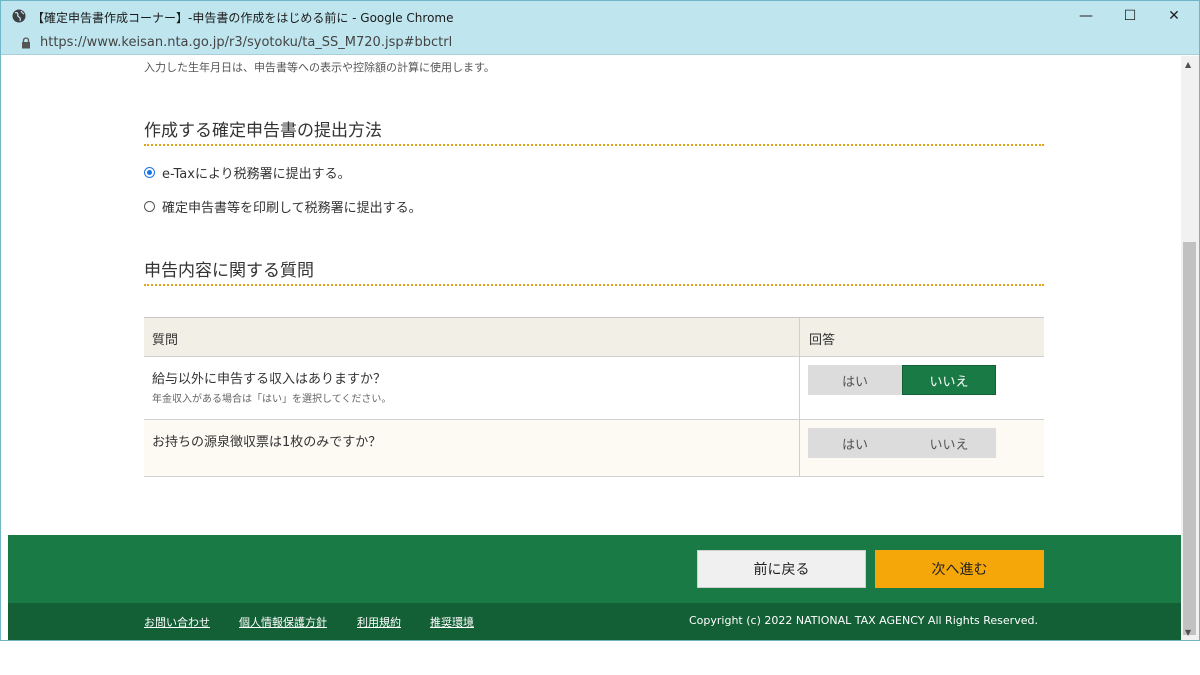  Describe the element at coordinates (149, 206) in the screenshot. I see `radio-button` at that location.